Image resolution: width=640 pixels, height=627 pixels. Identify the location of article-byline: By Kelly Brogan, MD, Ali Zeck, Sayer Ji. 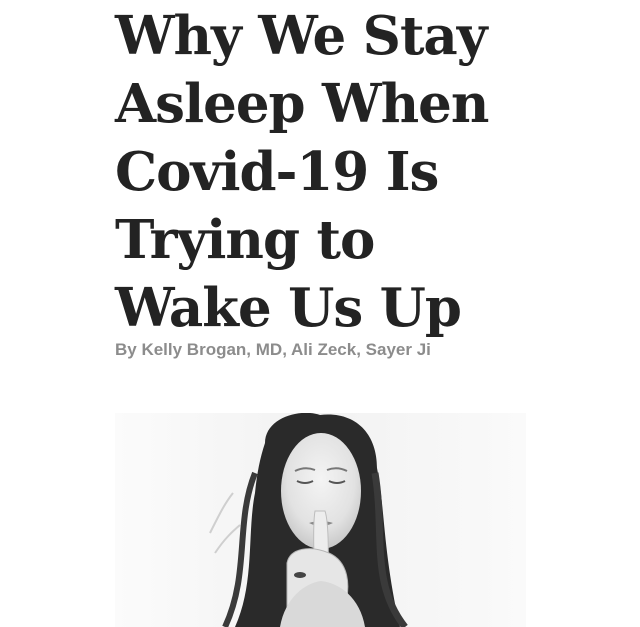
(273, 349).